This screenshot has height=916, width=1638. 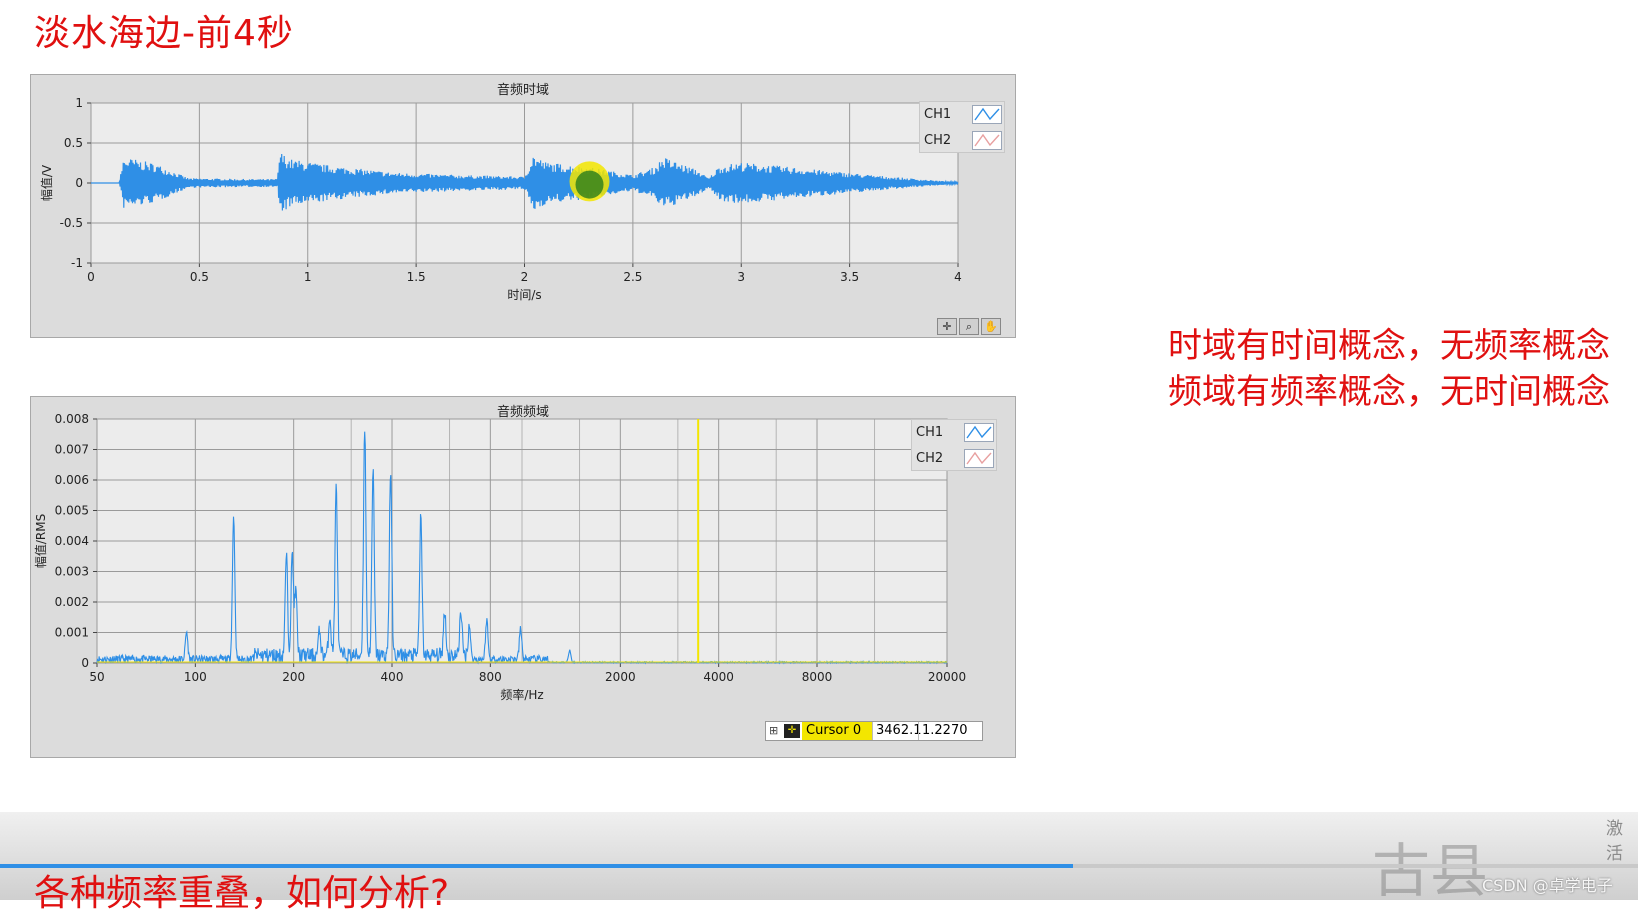 I want to click on slide-title: 淡水海边-前4秒, so click(x=164, y=33).